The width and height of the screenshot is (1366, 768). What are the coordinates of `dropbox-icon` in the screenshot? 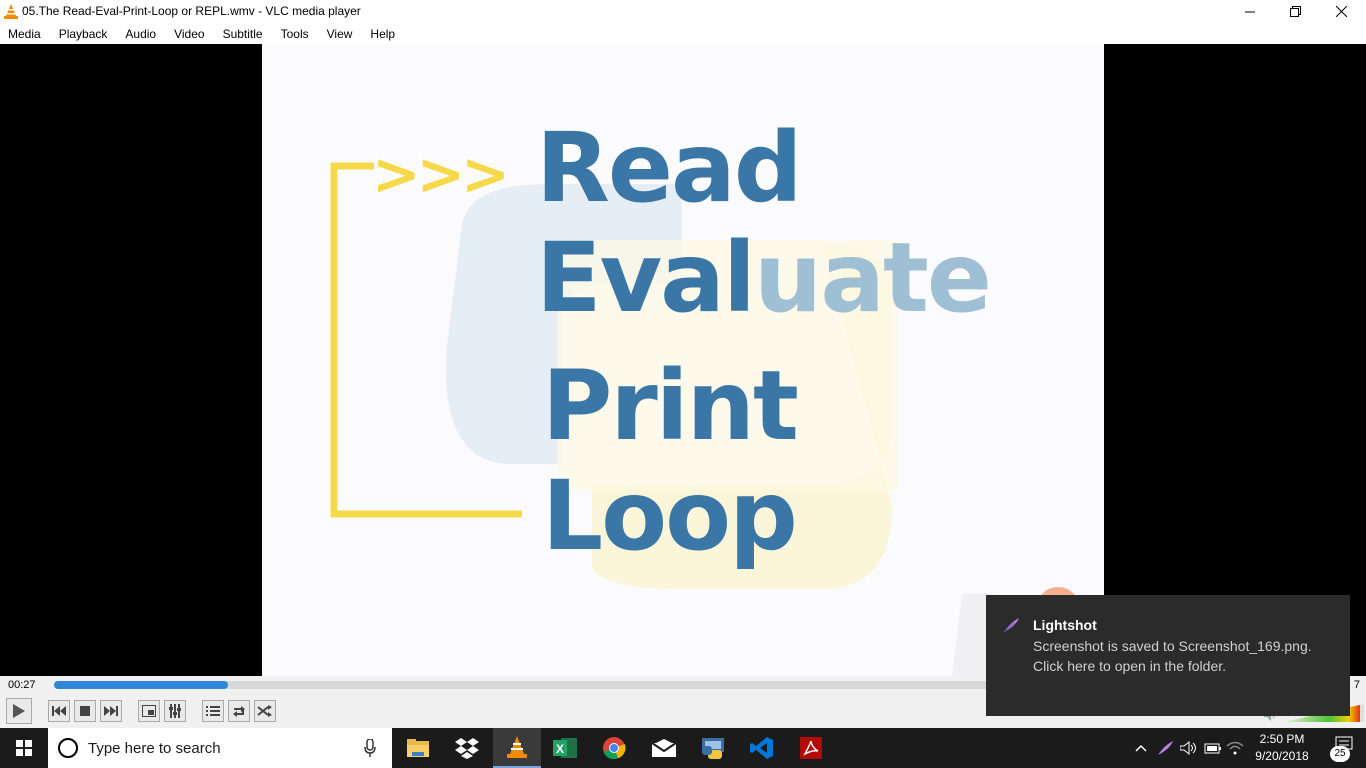 It's located at (467, 748).